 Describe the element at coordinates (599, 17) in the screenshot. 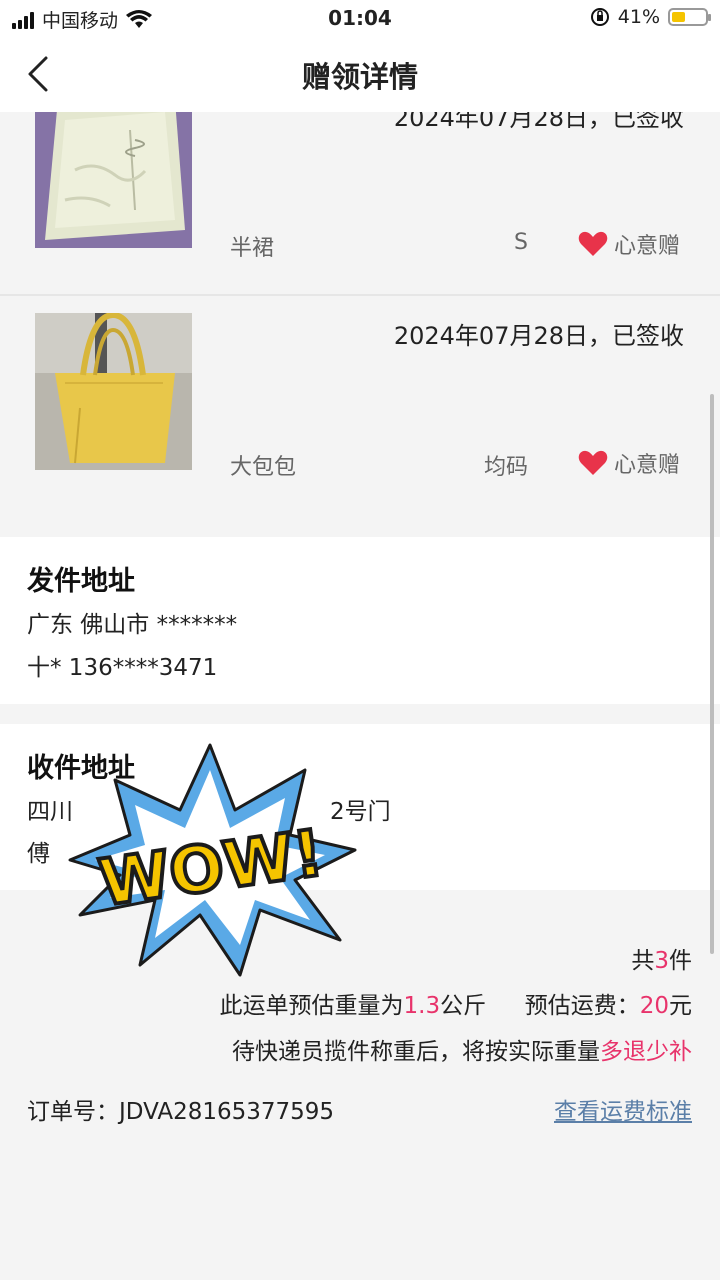

I see `rotation-lock-icon` at that location.